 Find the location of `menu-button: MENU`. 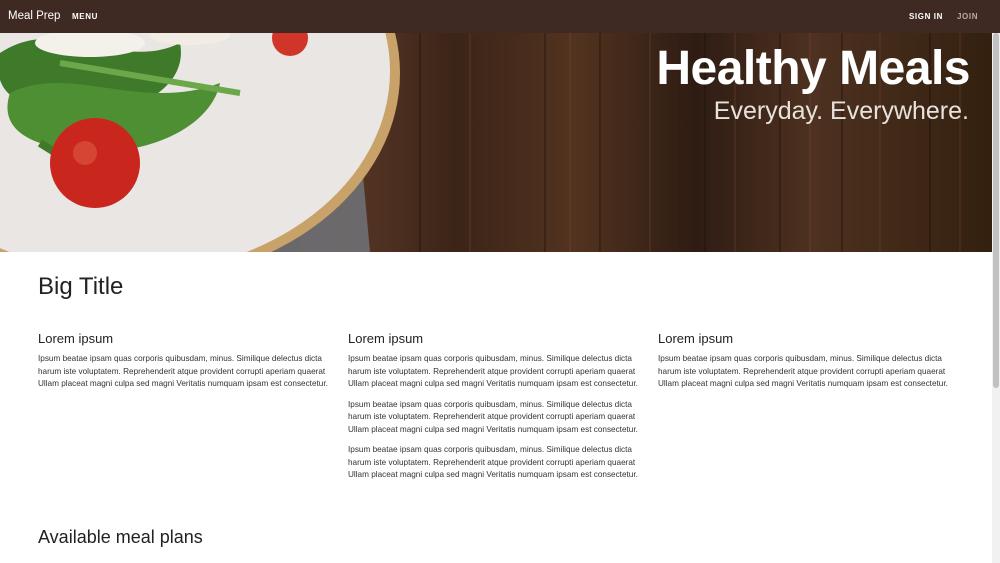

menu-button: MENU is located at coordinates (85, 16).